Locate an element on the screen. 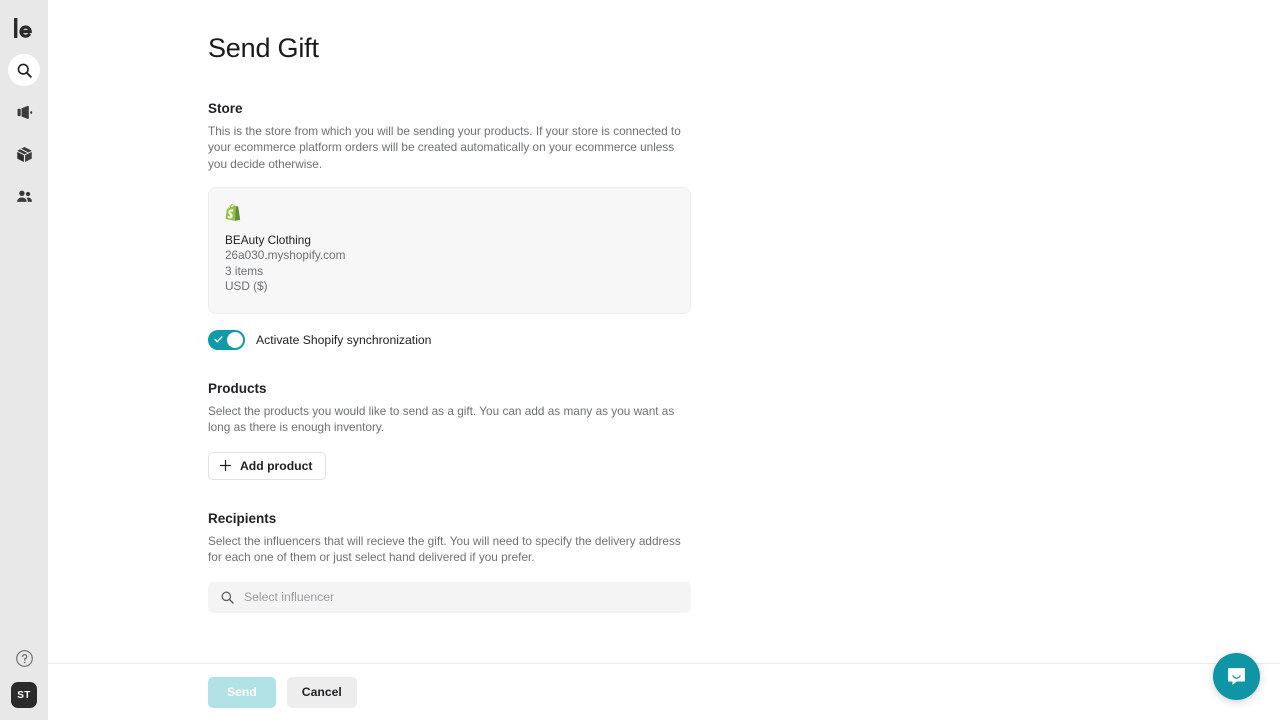 This screenshot has width=1280, height=720. add-product-label: Add product is located at coordinates (276, 465).